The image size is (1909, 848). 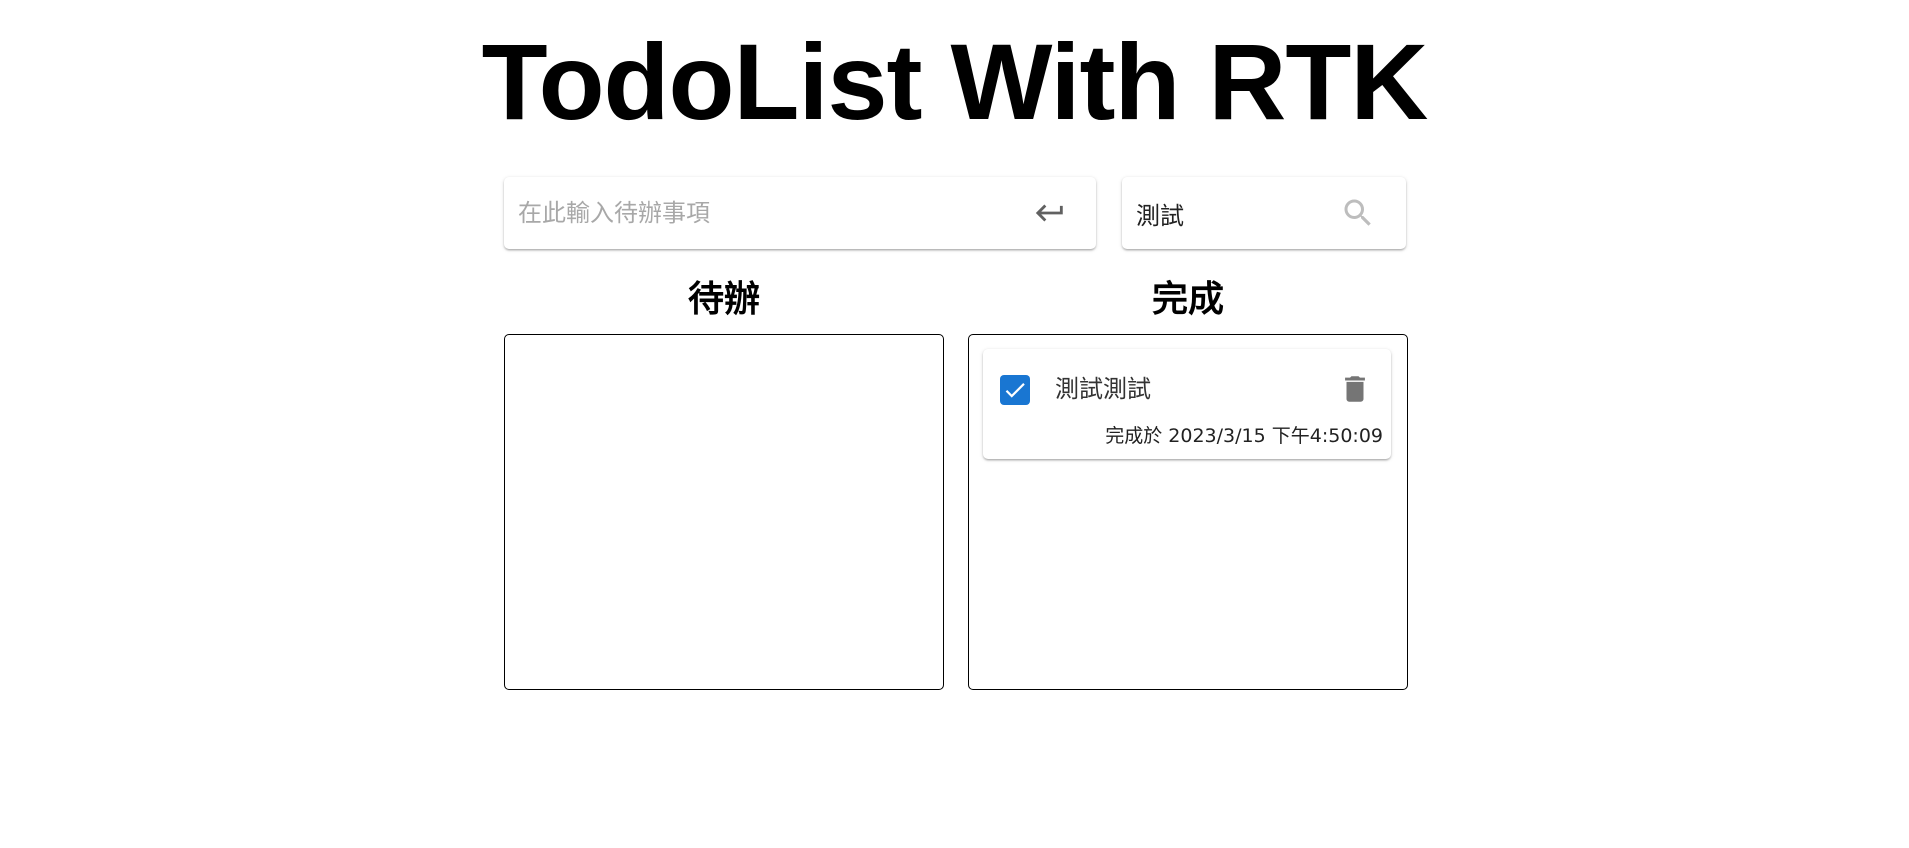 I want to click on search-icon, so click(x=1357, y=212).